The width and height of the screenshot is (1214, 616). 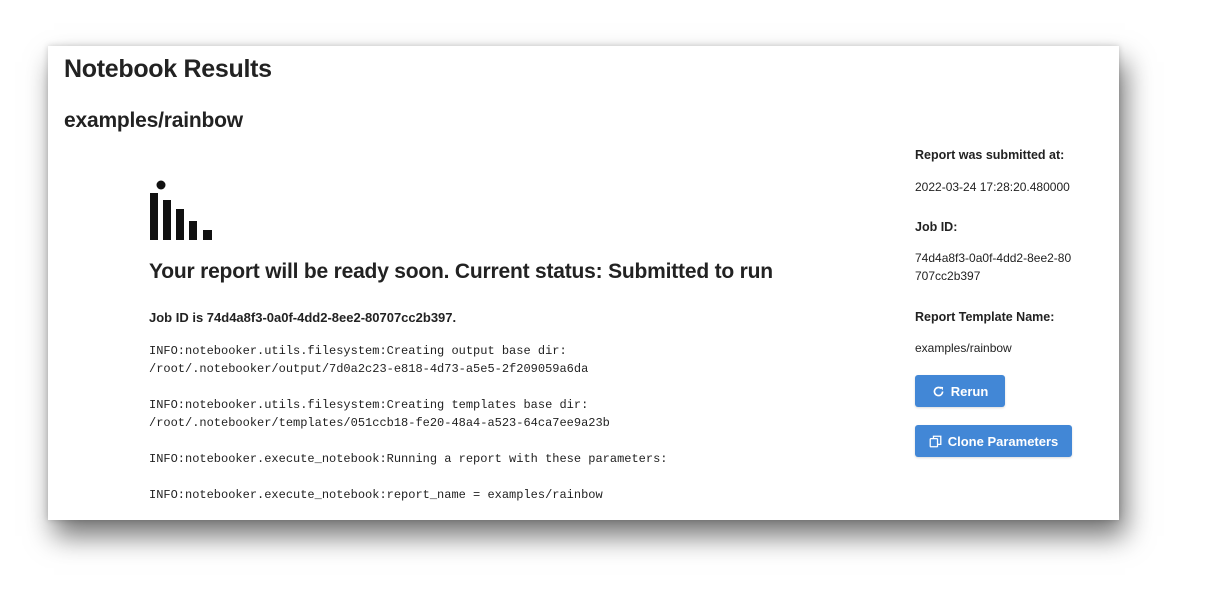 What do you see at coordinates (990, 155) in the screenshot?
I see `submitted-at-label: Report was submitted at:` at bounding box center [990, 155].